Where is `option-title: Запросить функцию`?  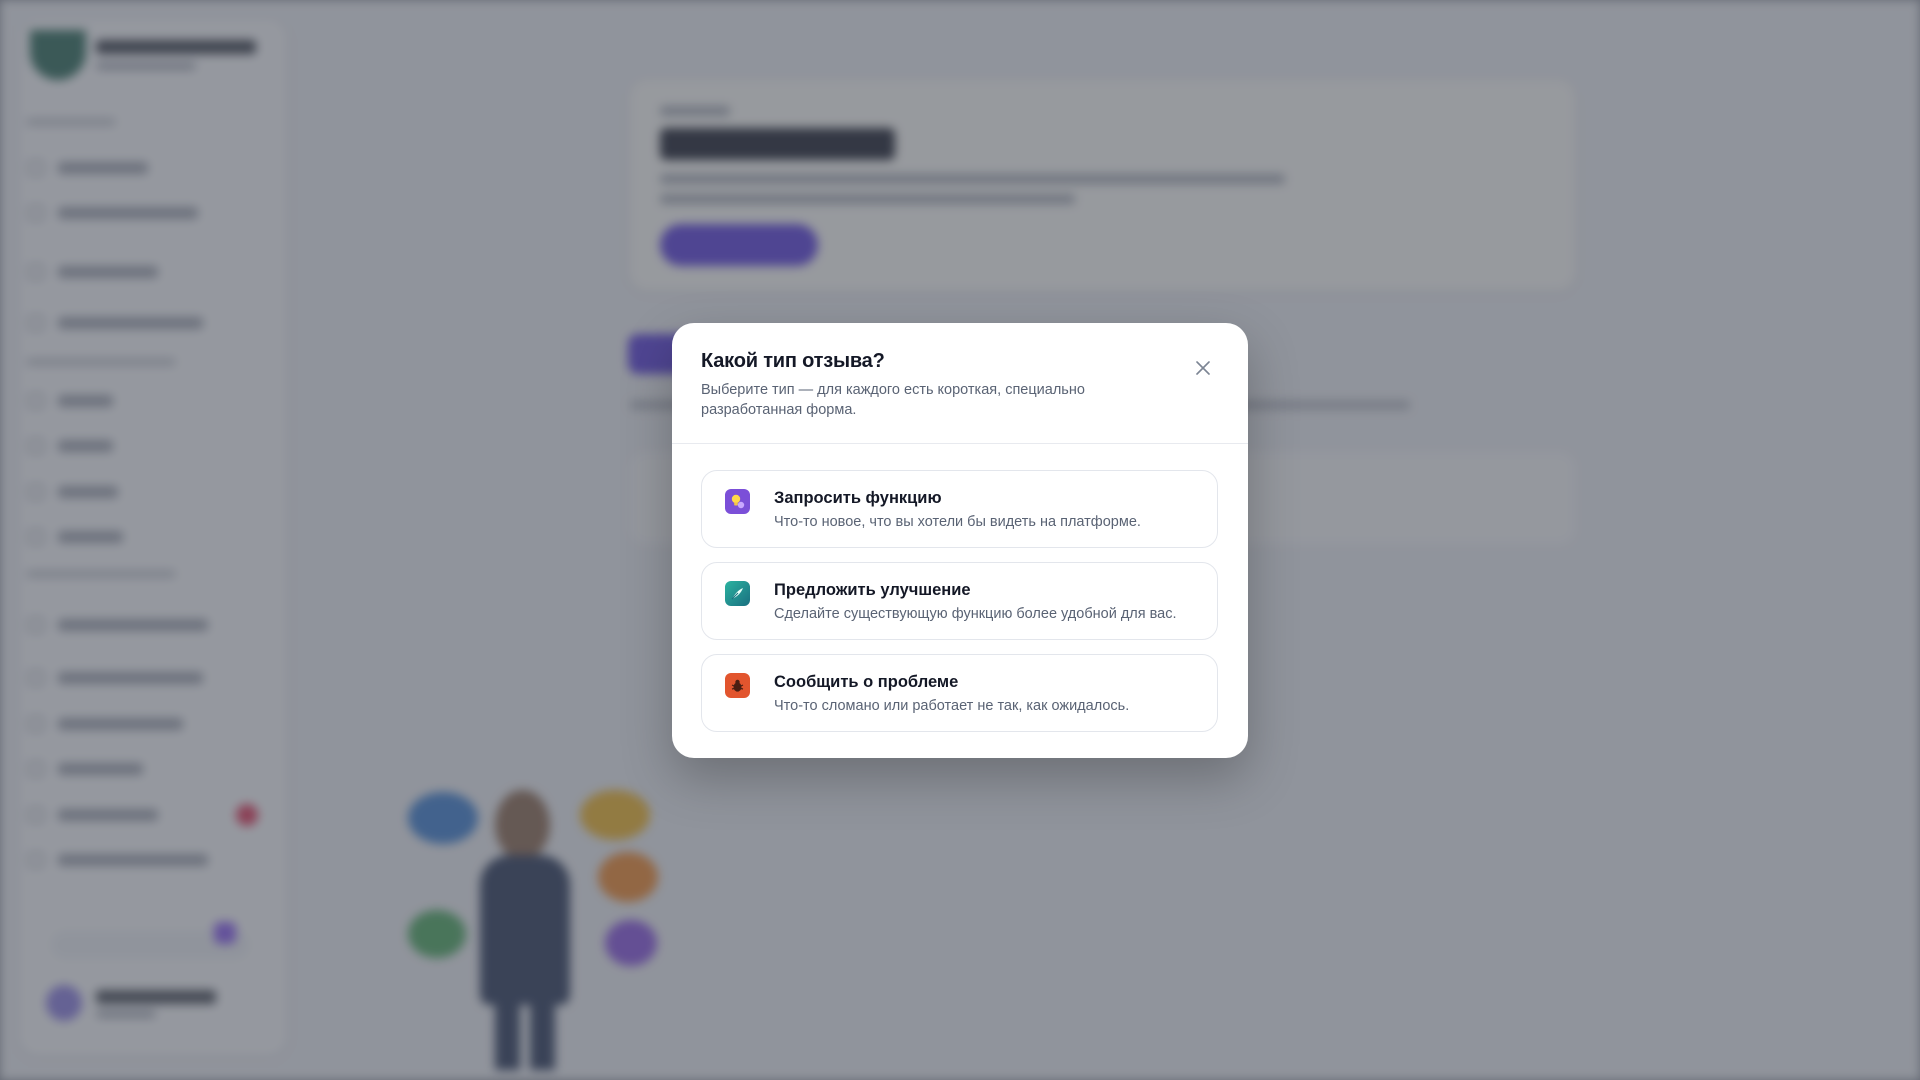
option-title: Запросить функцию is located at coordinates (858, 498).